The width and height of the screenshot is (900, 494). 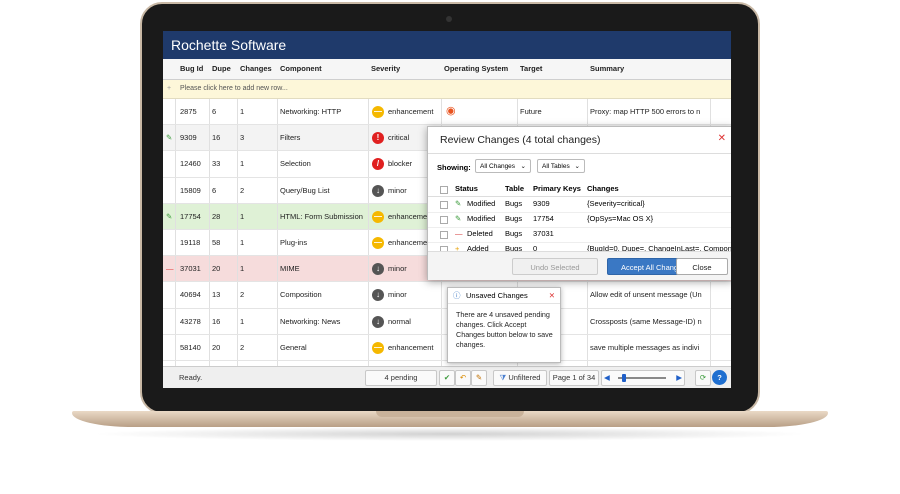 I want to click on cell-severity: normal, so click(x=414, y=321).